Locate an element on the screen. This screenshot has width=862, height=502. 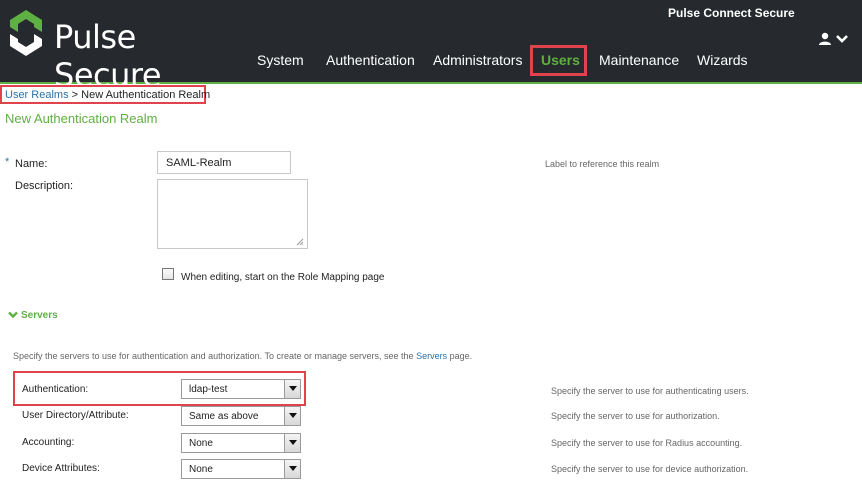
breadcrumb: User Realms > New Authentication Realm is located at coordinates (107, 95).